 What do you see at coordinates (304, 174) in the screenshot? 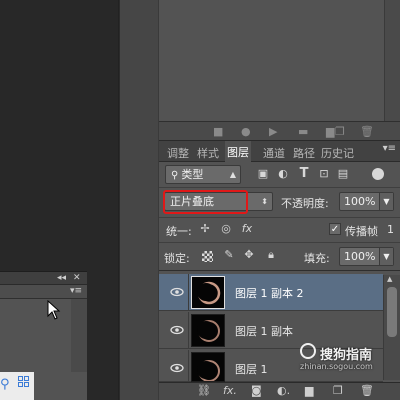
I see `type-filter-icon: T` at bounding box center [304, 174].